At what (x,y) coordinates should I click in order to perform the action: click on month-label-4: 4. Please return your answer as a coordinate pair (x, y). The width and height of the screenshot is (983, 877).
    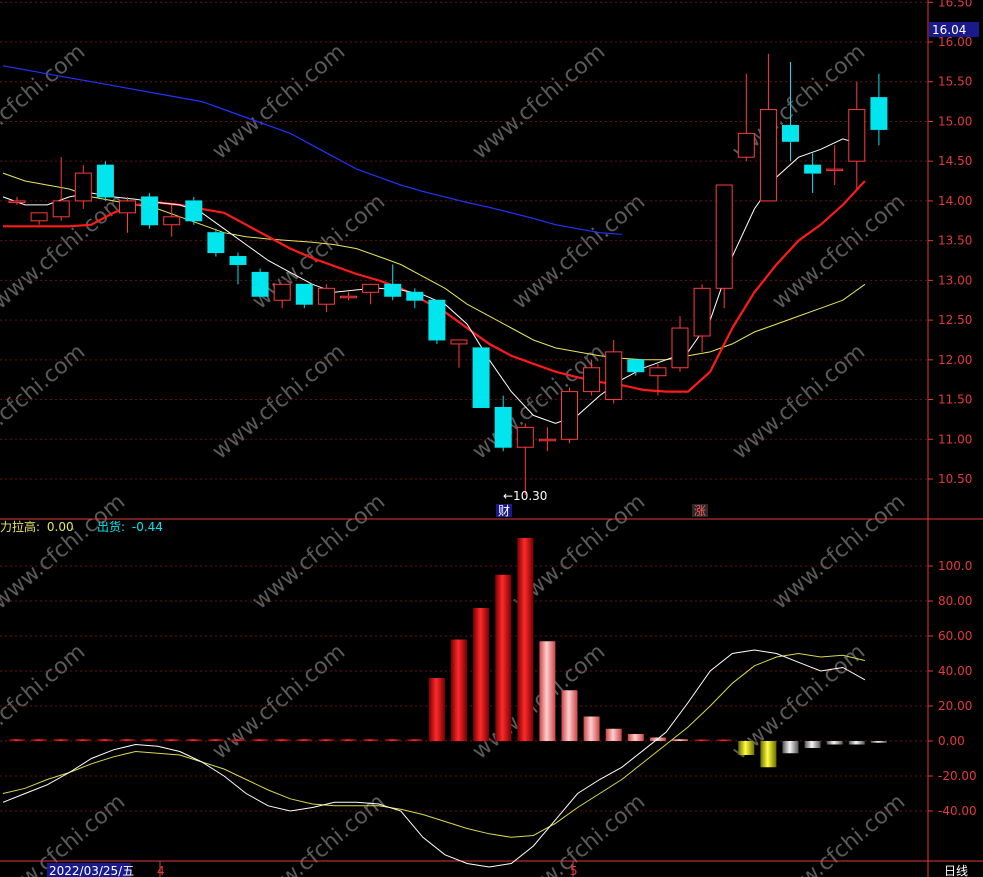
    Looking at the image, I should click on (161, 870).